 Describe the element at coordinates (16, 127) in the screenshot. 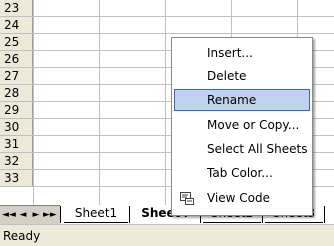

I see `row-header: 30` at that location.